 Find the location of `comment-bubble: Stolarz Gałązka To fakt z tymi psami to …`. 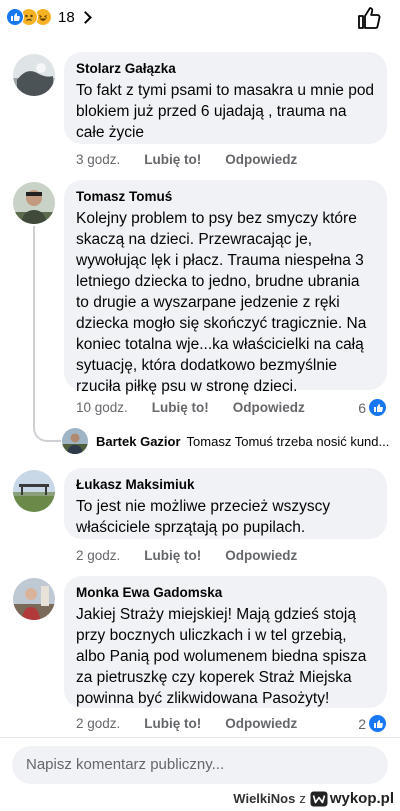

comment-bubble: Stolarz Gałązka To fakt z tymi psami to … is located at coordinates (225, 98).